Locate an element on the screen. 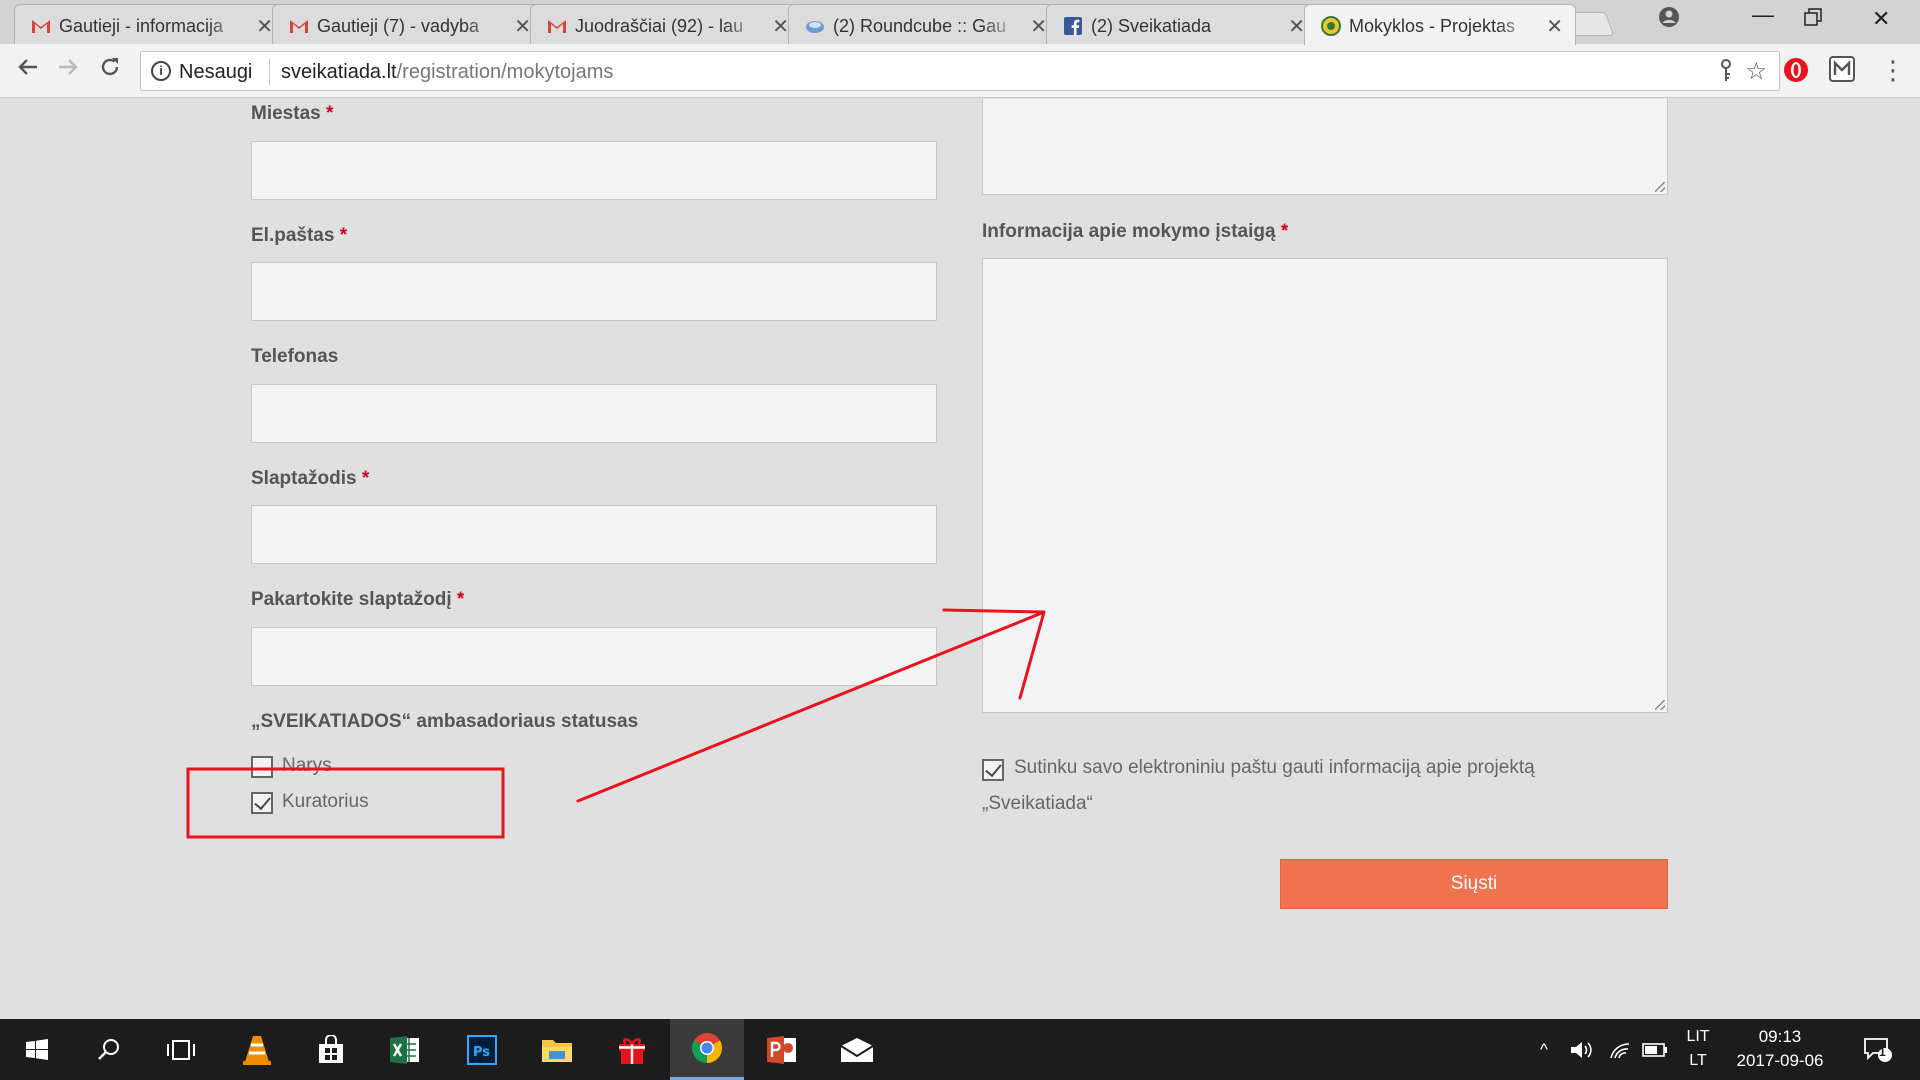 The image size is (1920, 1080). tab-title: (2) Roundcube :: Gau is located at coordinates (920, 26).